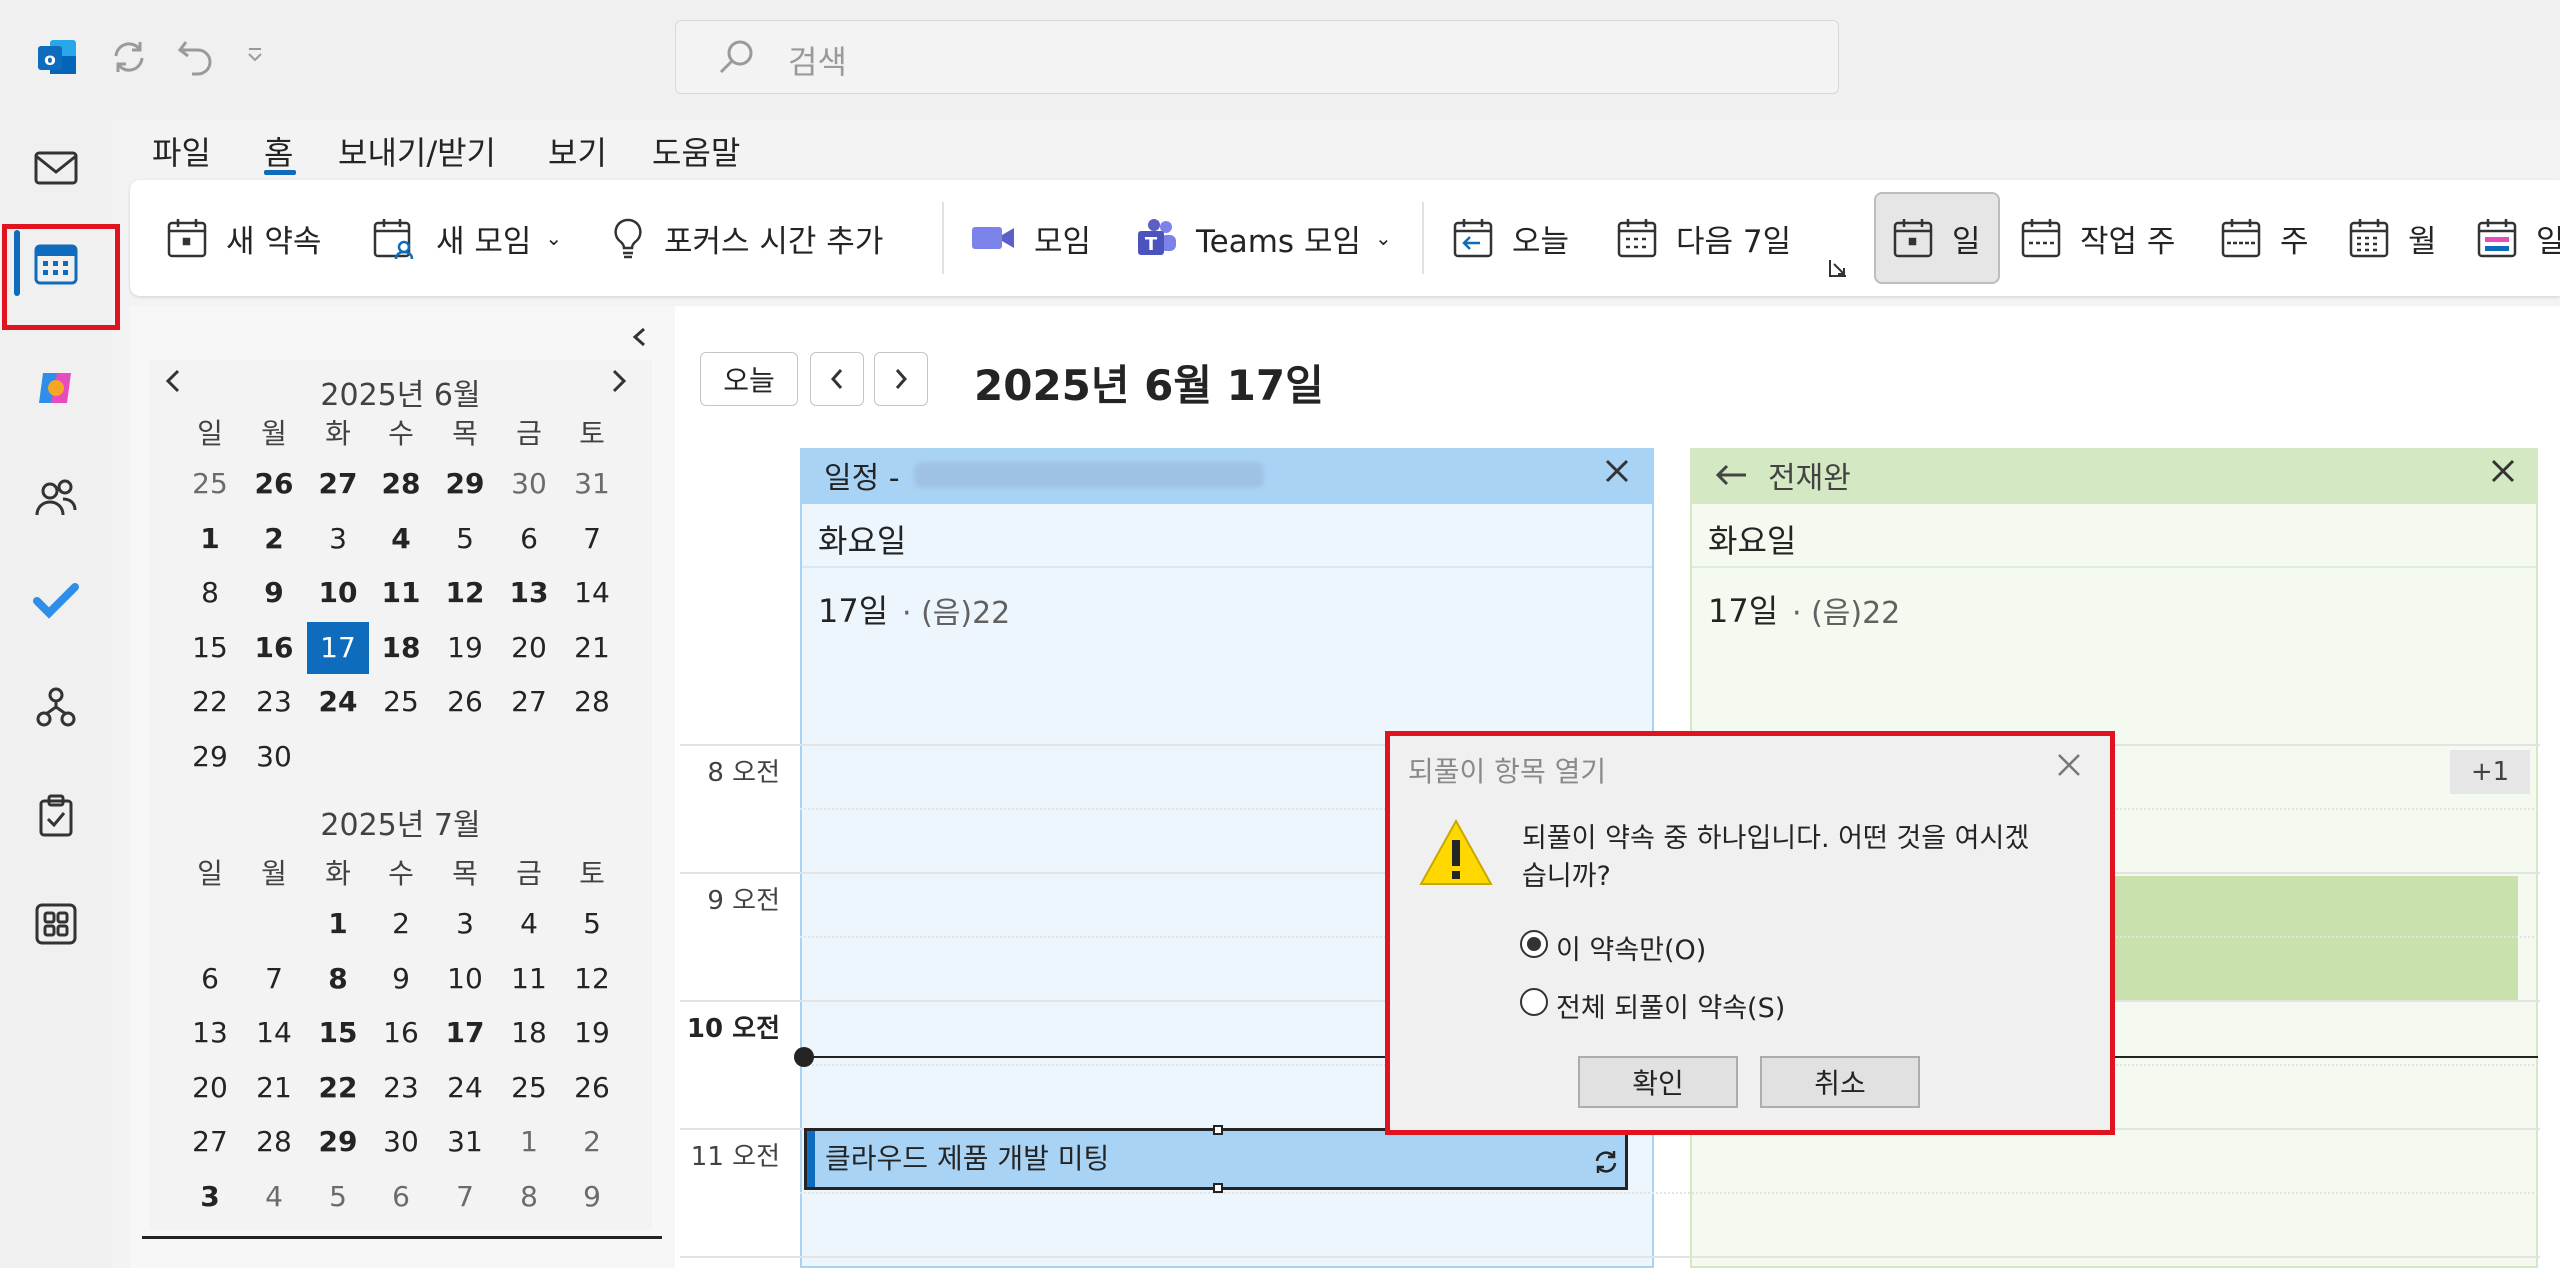  Describe the element at coordinates (1218, 1130) in the screenshot. I see `resize-handle-top` at that location.